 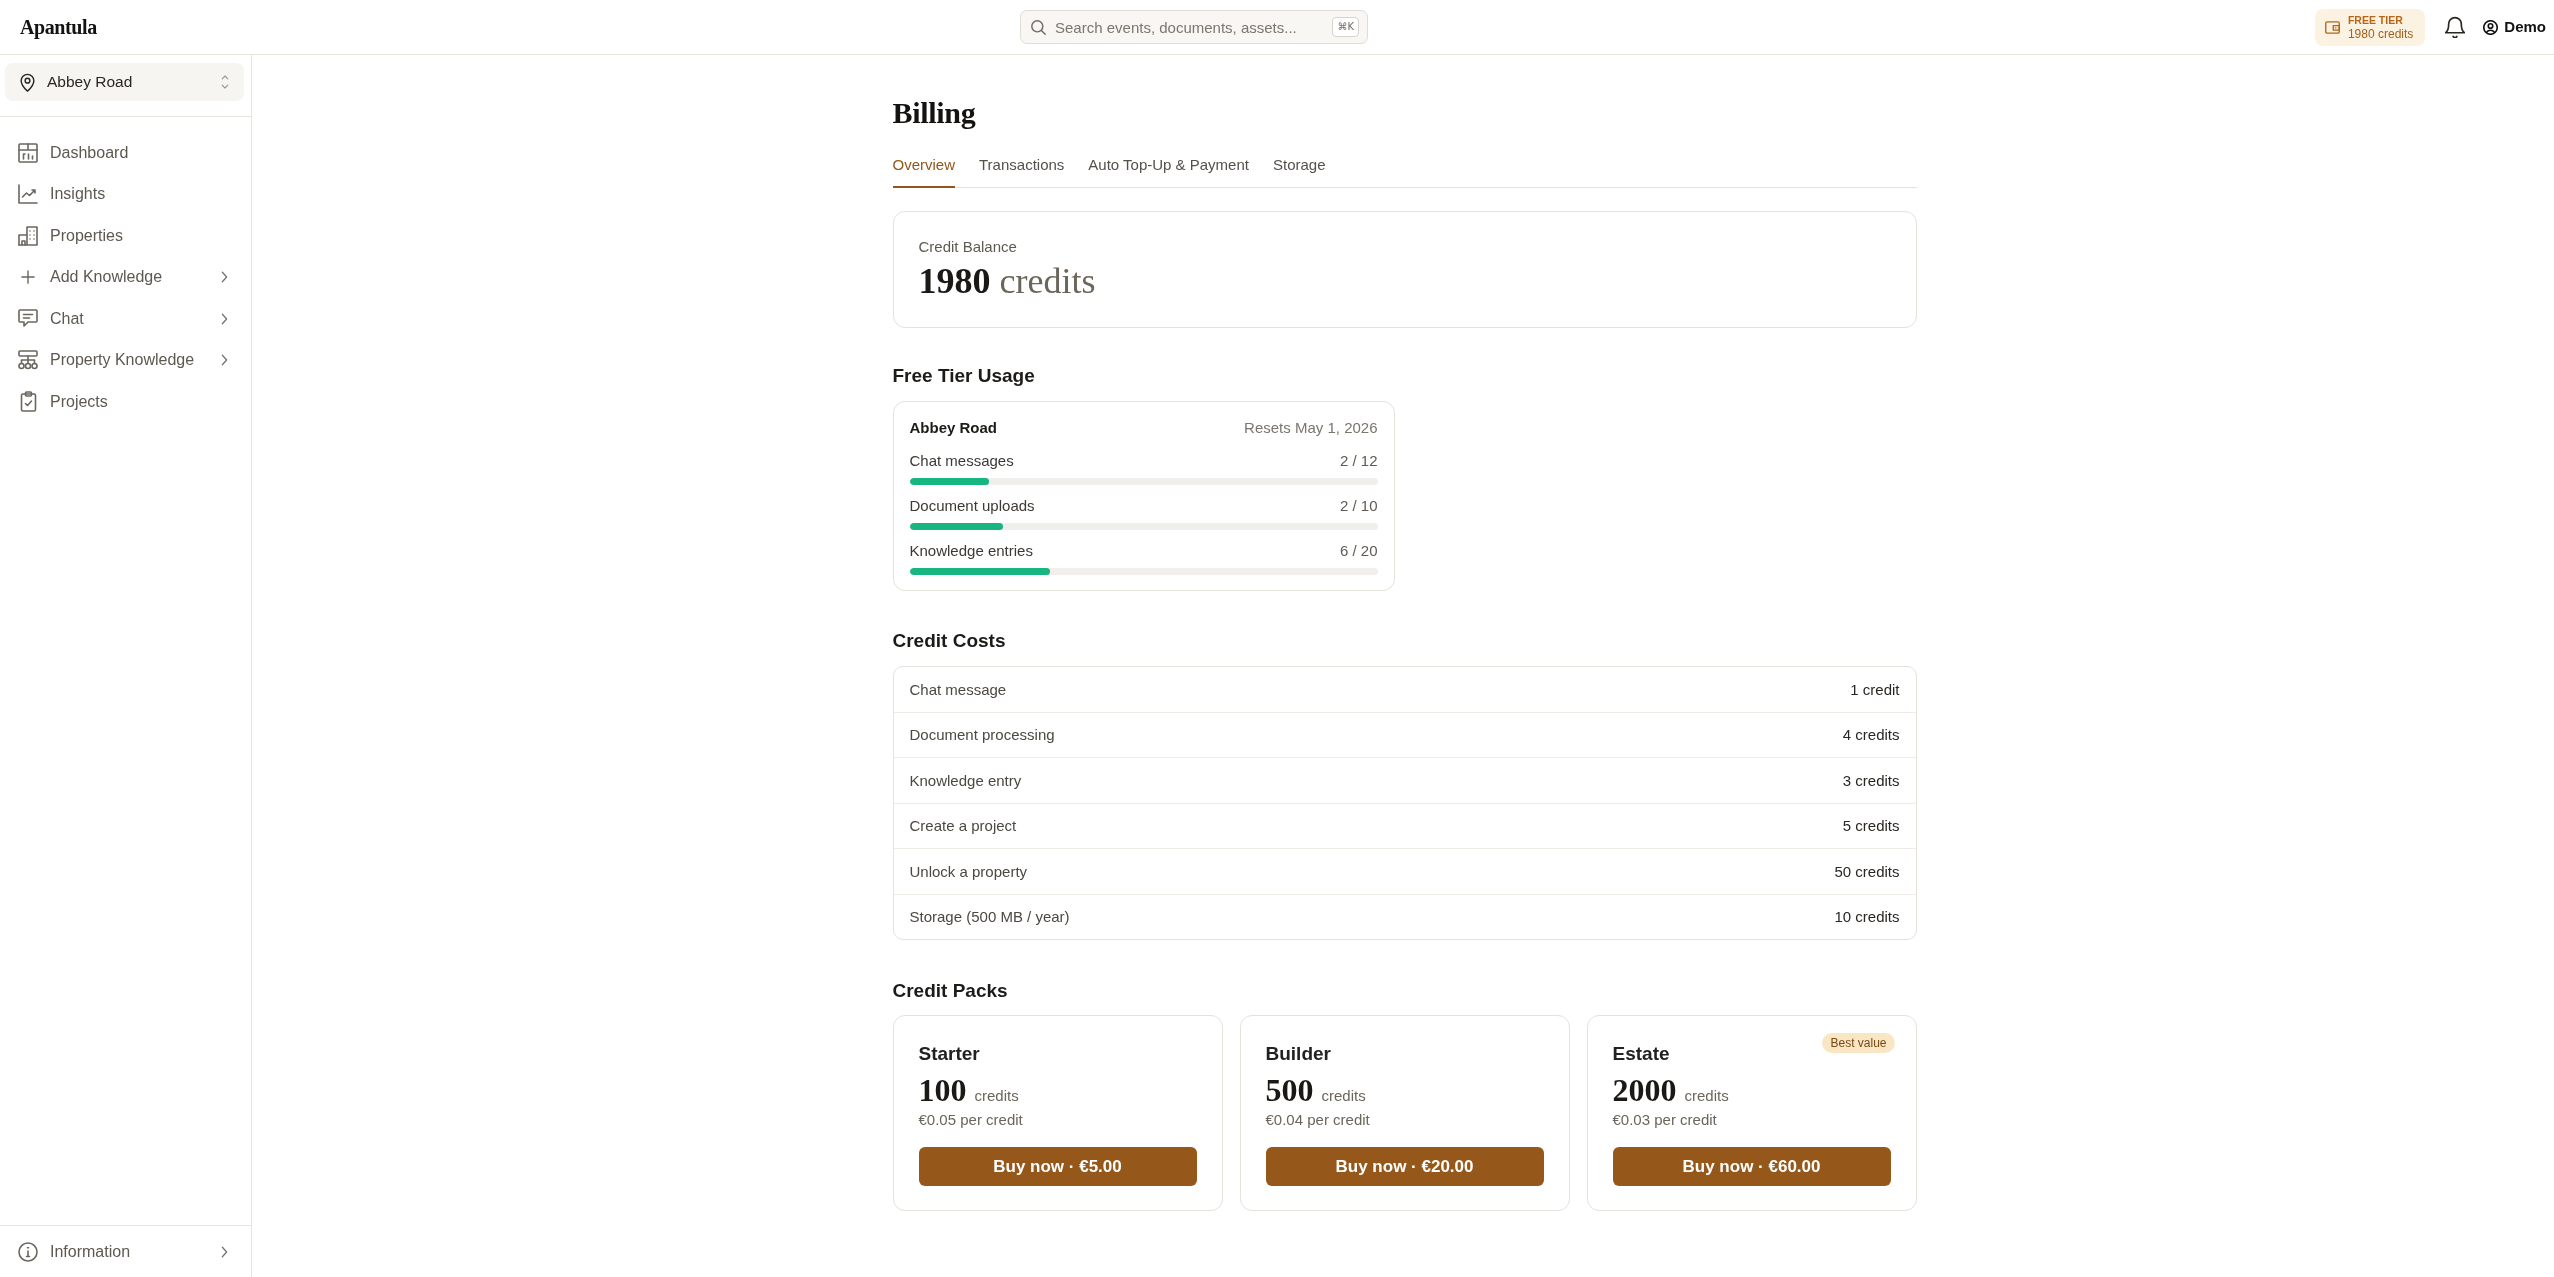 I want to click on chat-bubble-icon, so click(x=28, y=319).